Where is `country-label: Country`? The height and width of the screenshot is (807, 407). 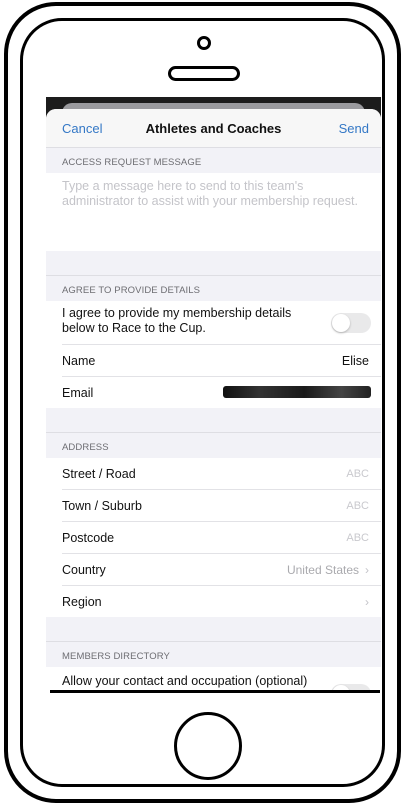
country-label: Country is located at coordinates (84, 570).